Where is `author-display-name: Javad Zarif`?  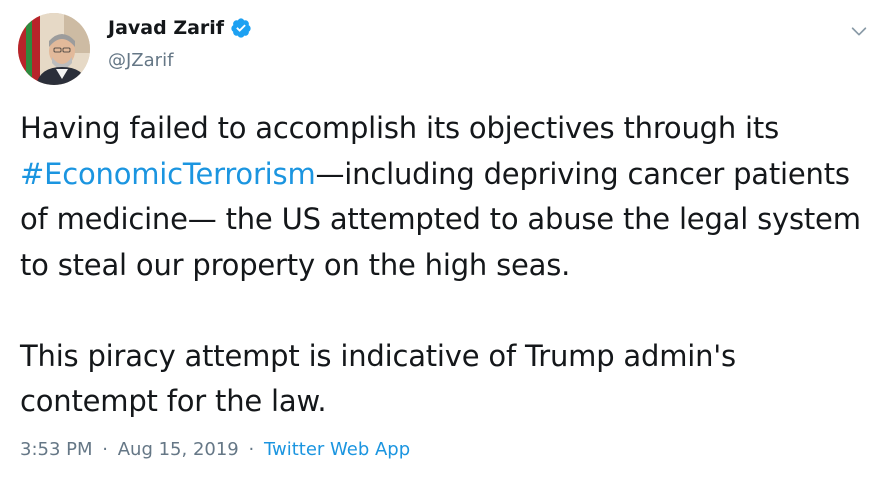 author-display-name: Javad Zarif is located at coordinates (166, 28).